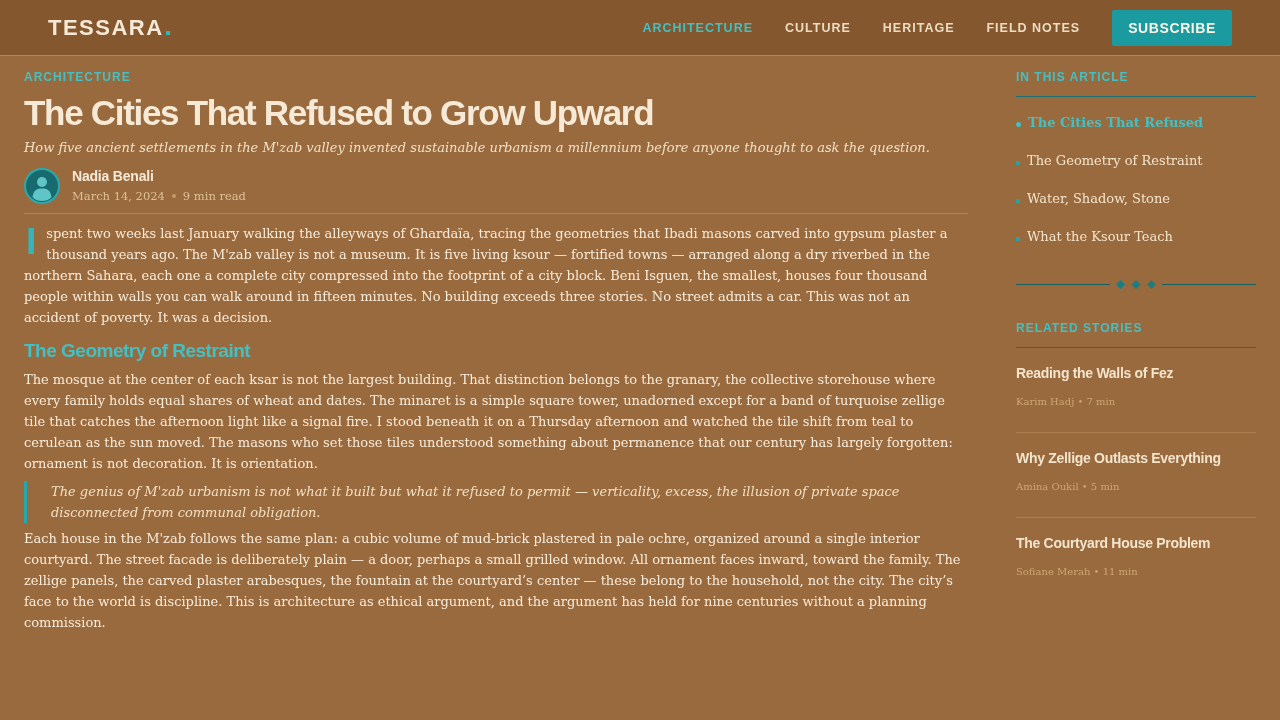  I want to click on logo-wordmark: TESSARA, so click(106, 27).